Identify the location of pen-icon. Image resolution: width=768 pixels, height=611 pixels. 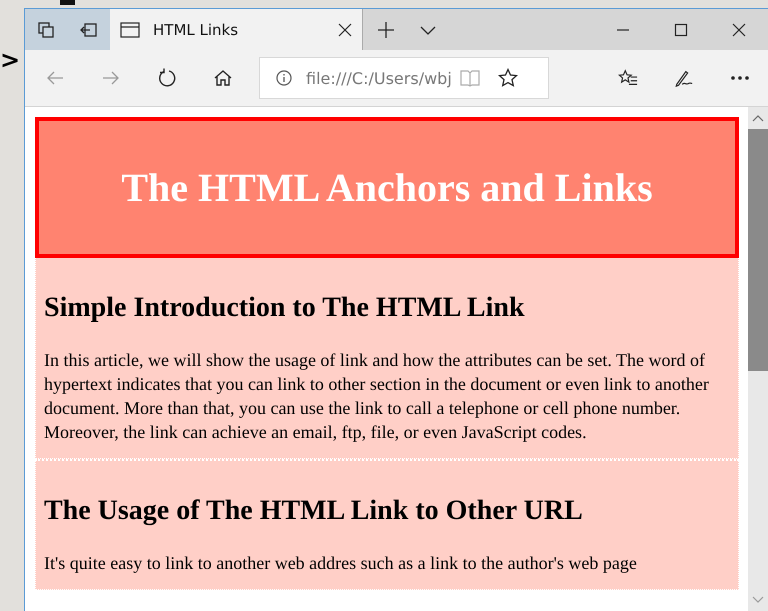
(684, 78).